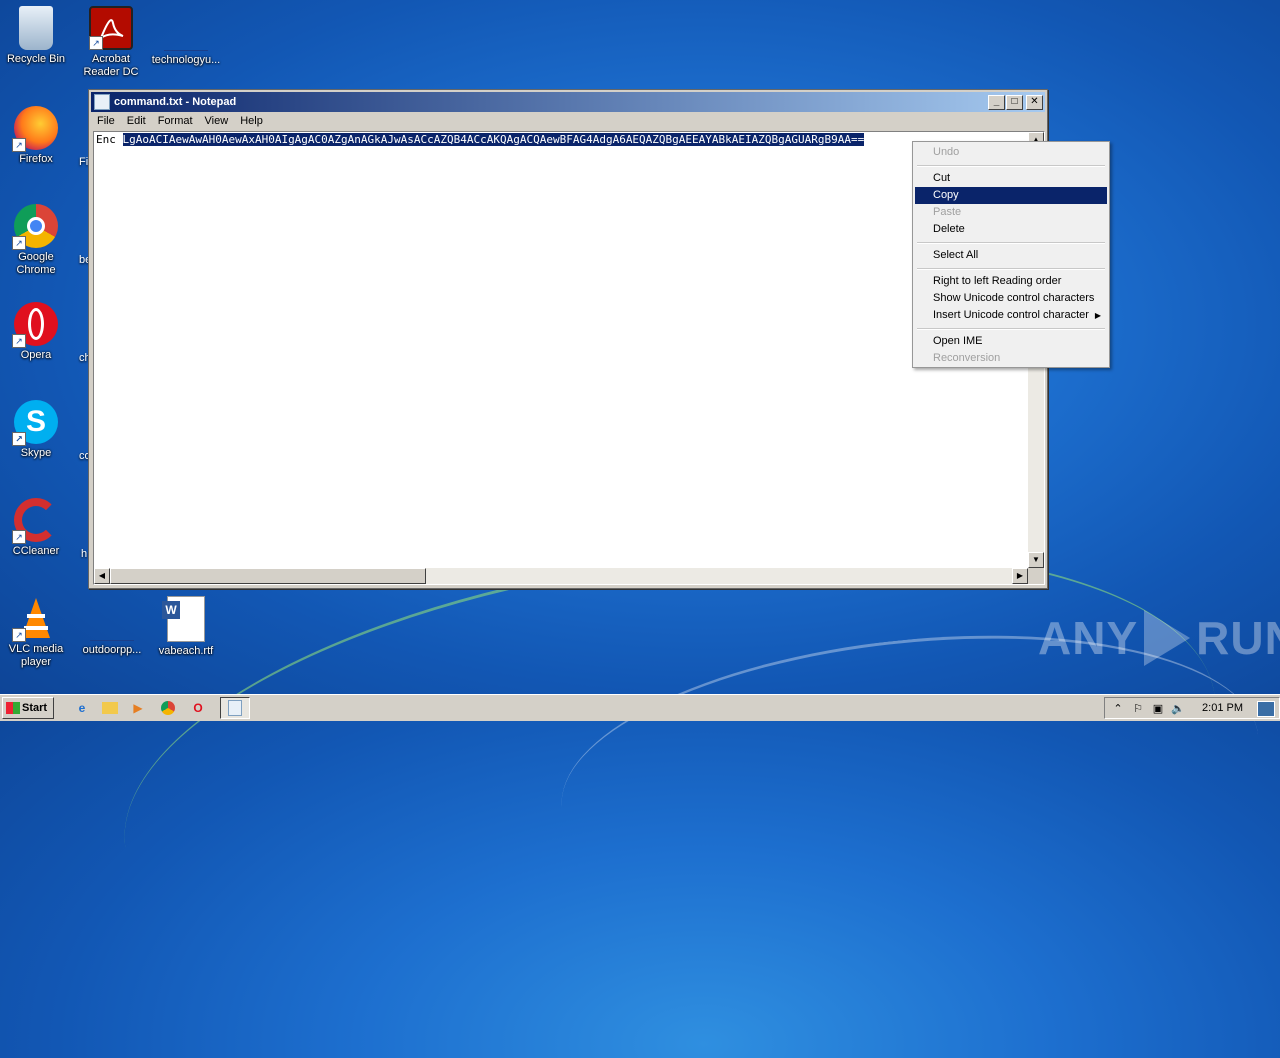  Describe the element at coordinates (36, 655) in the screenshot. I see `desktop-icon-label: VLC media player` at that location.